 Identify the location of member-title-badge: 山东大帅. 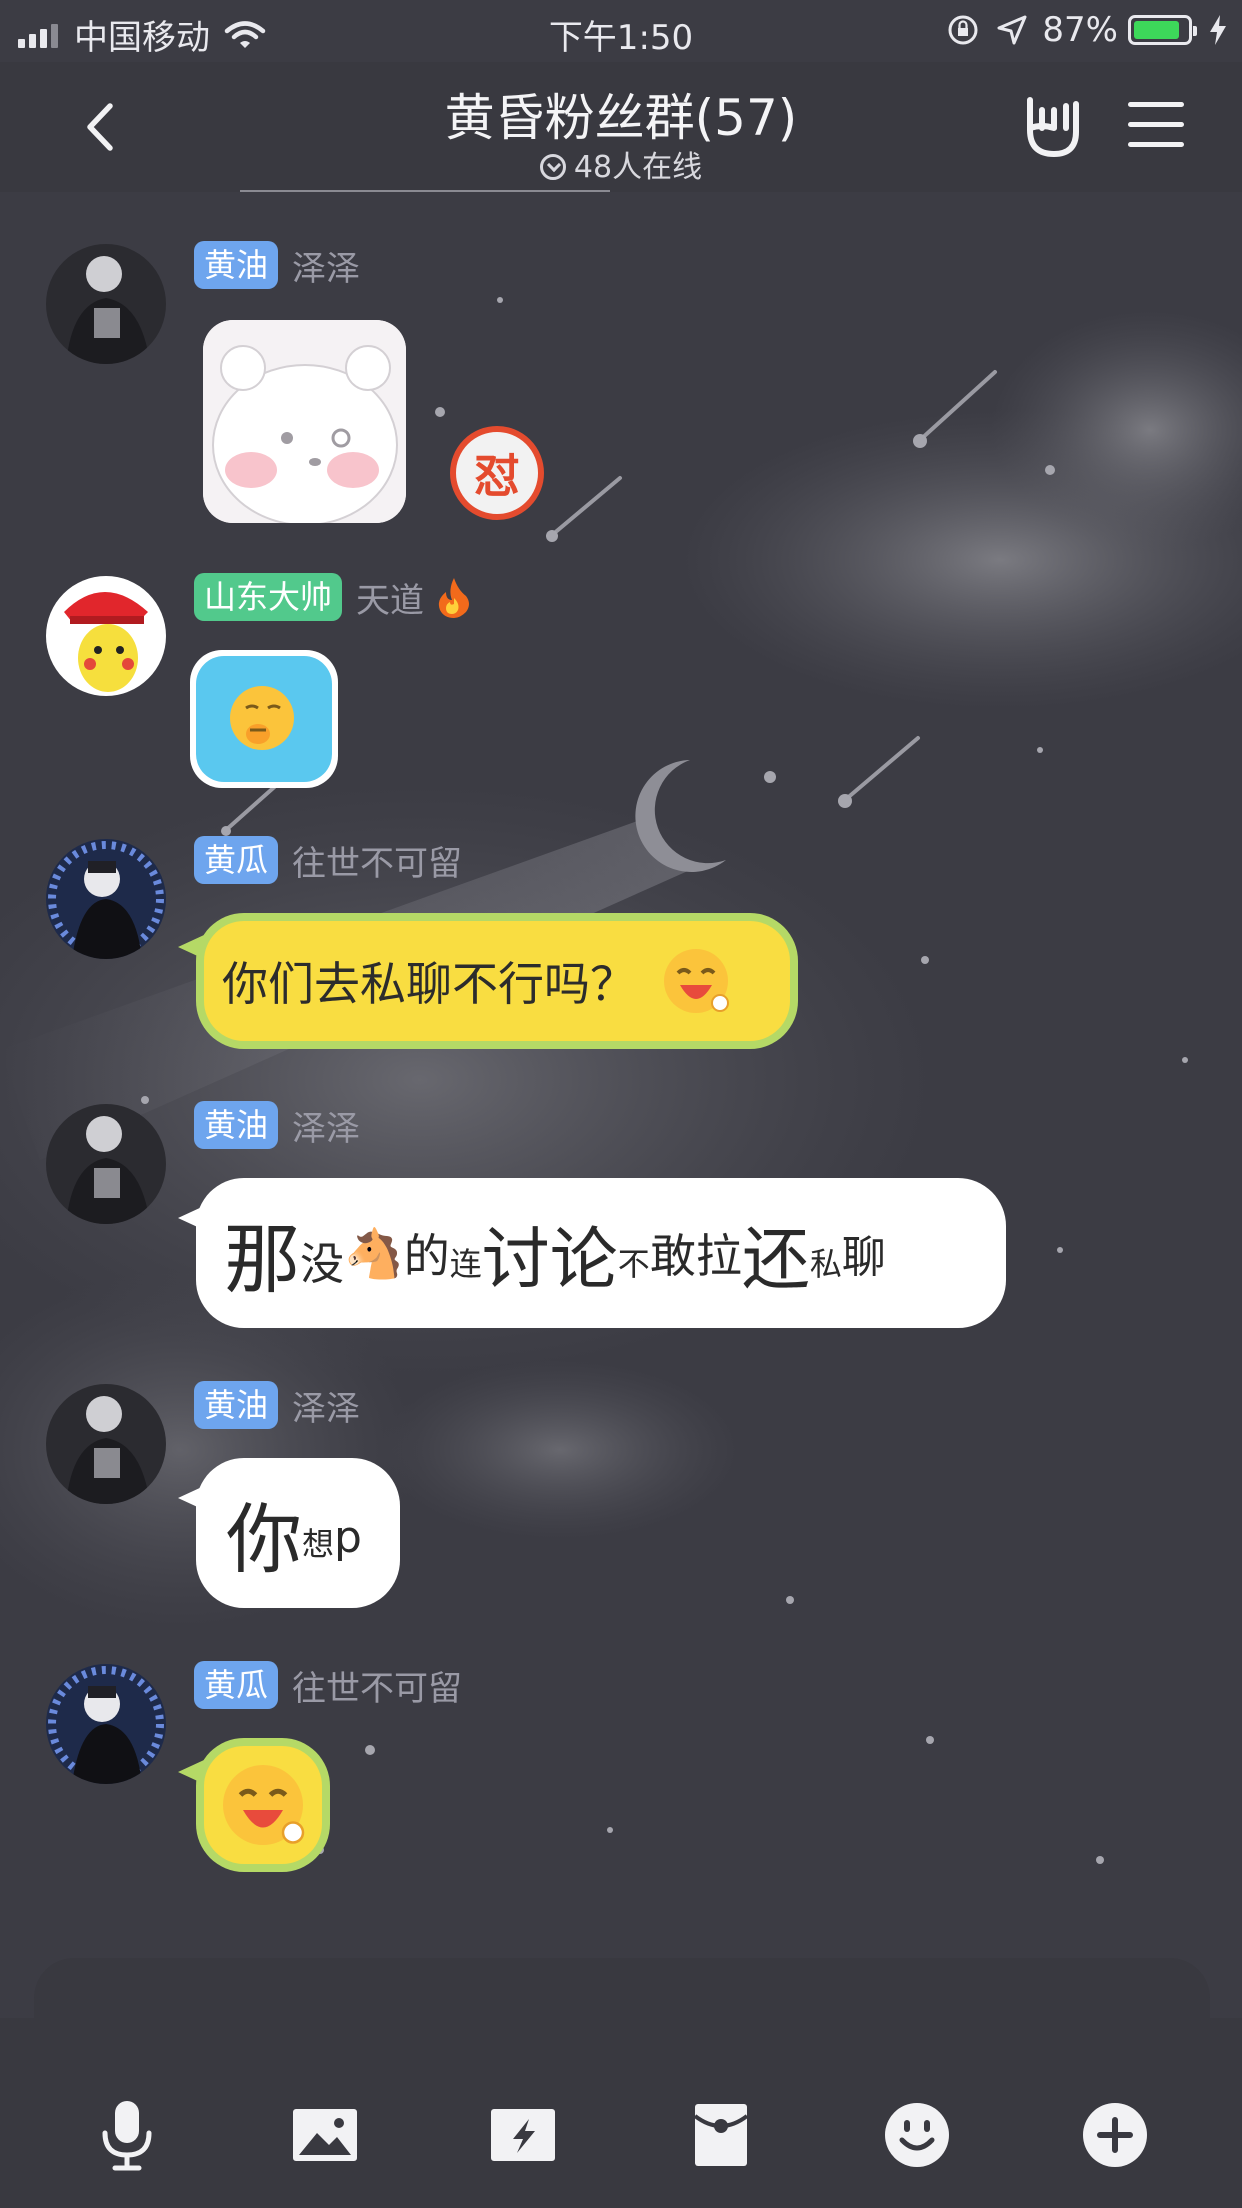
(268, 597).